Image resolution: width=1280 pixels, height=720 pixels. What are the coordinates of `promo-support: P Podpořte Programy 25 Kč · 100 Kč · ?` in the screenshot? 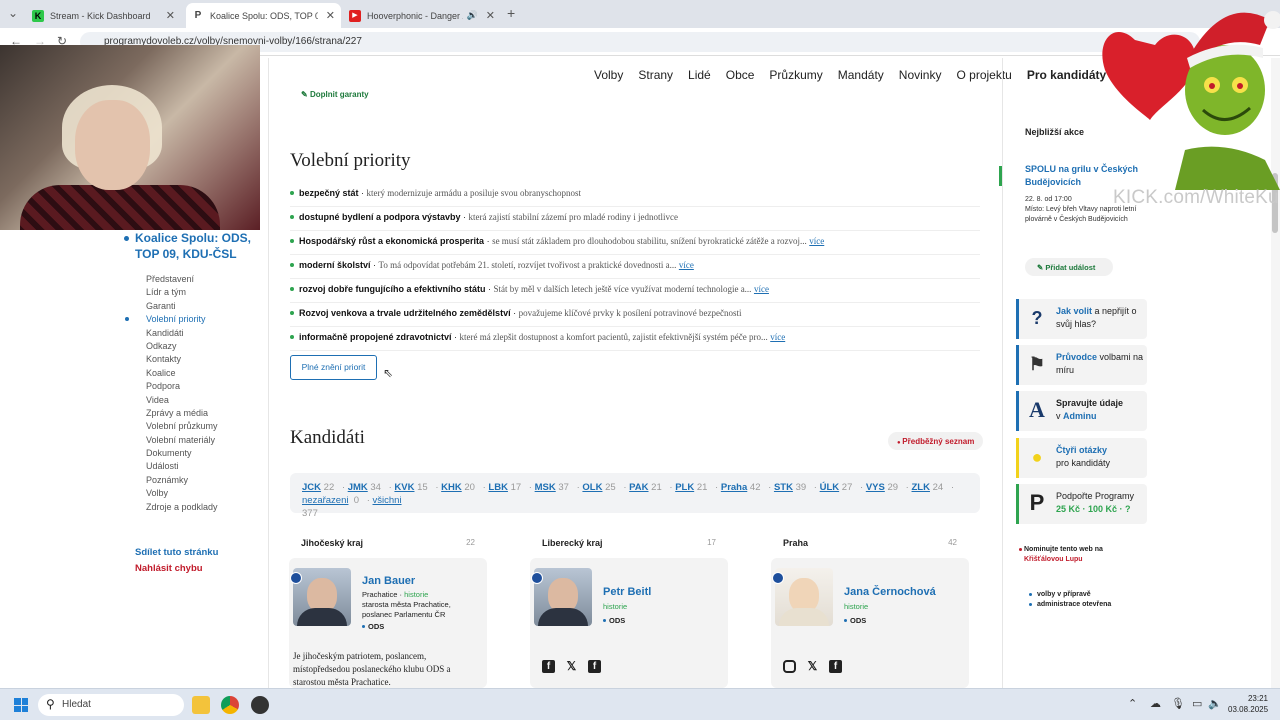 It's located at (1081, 504).